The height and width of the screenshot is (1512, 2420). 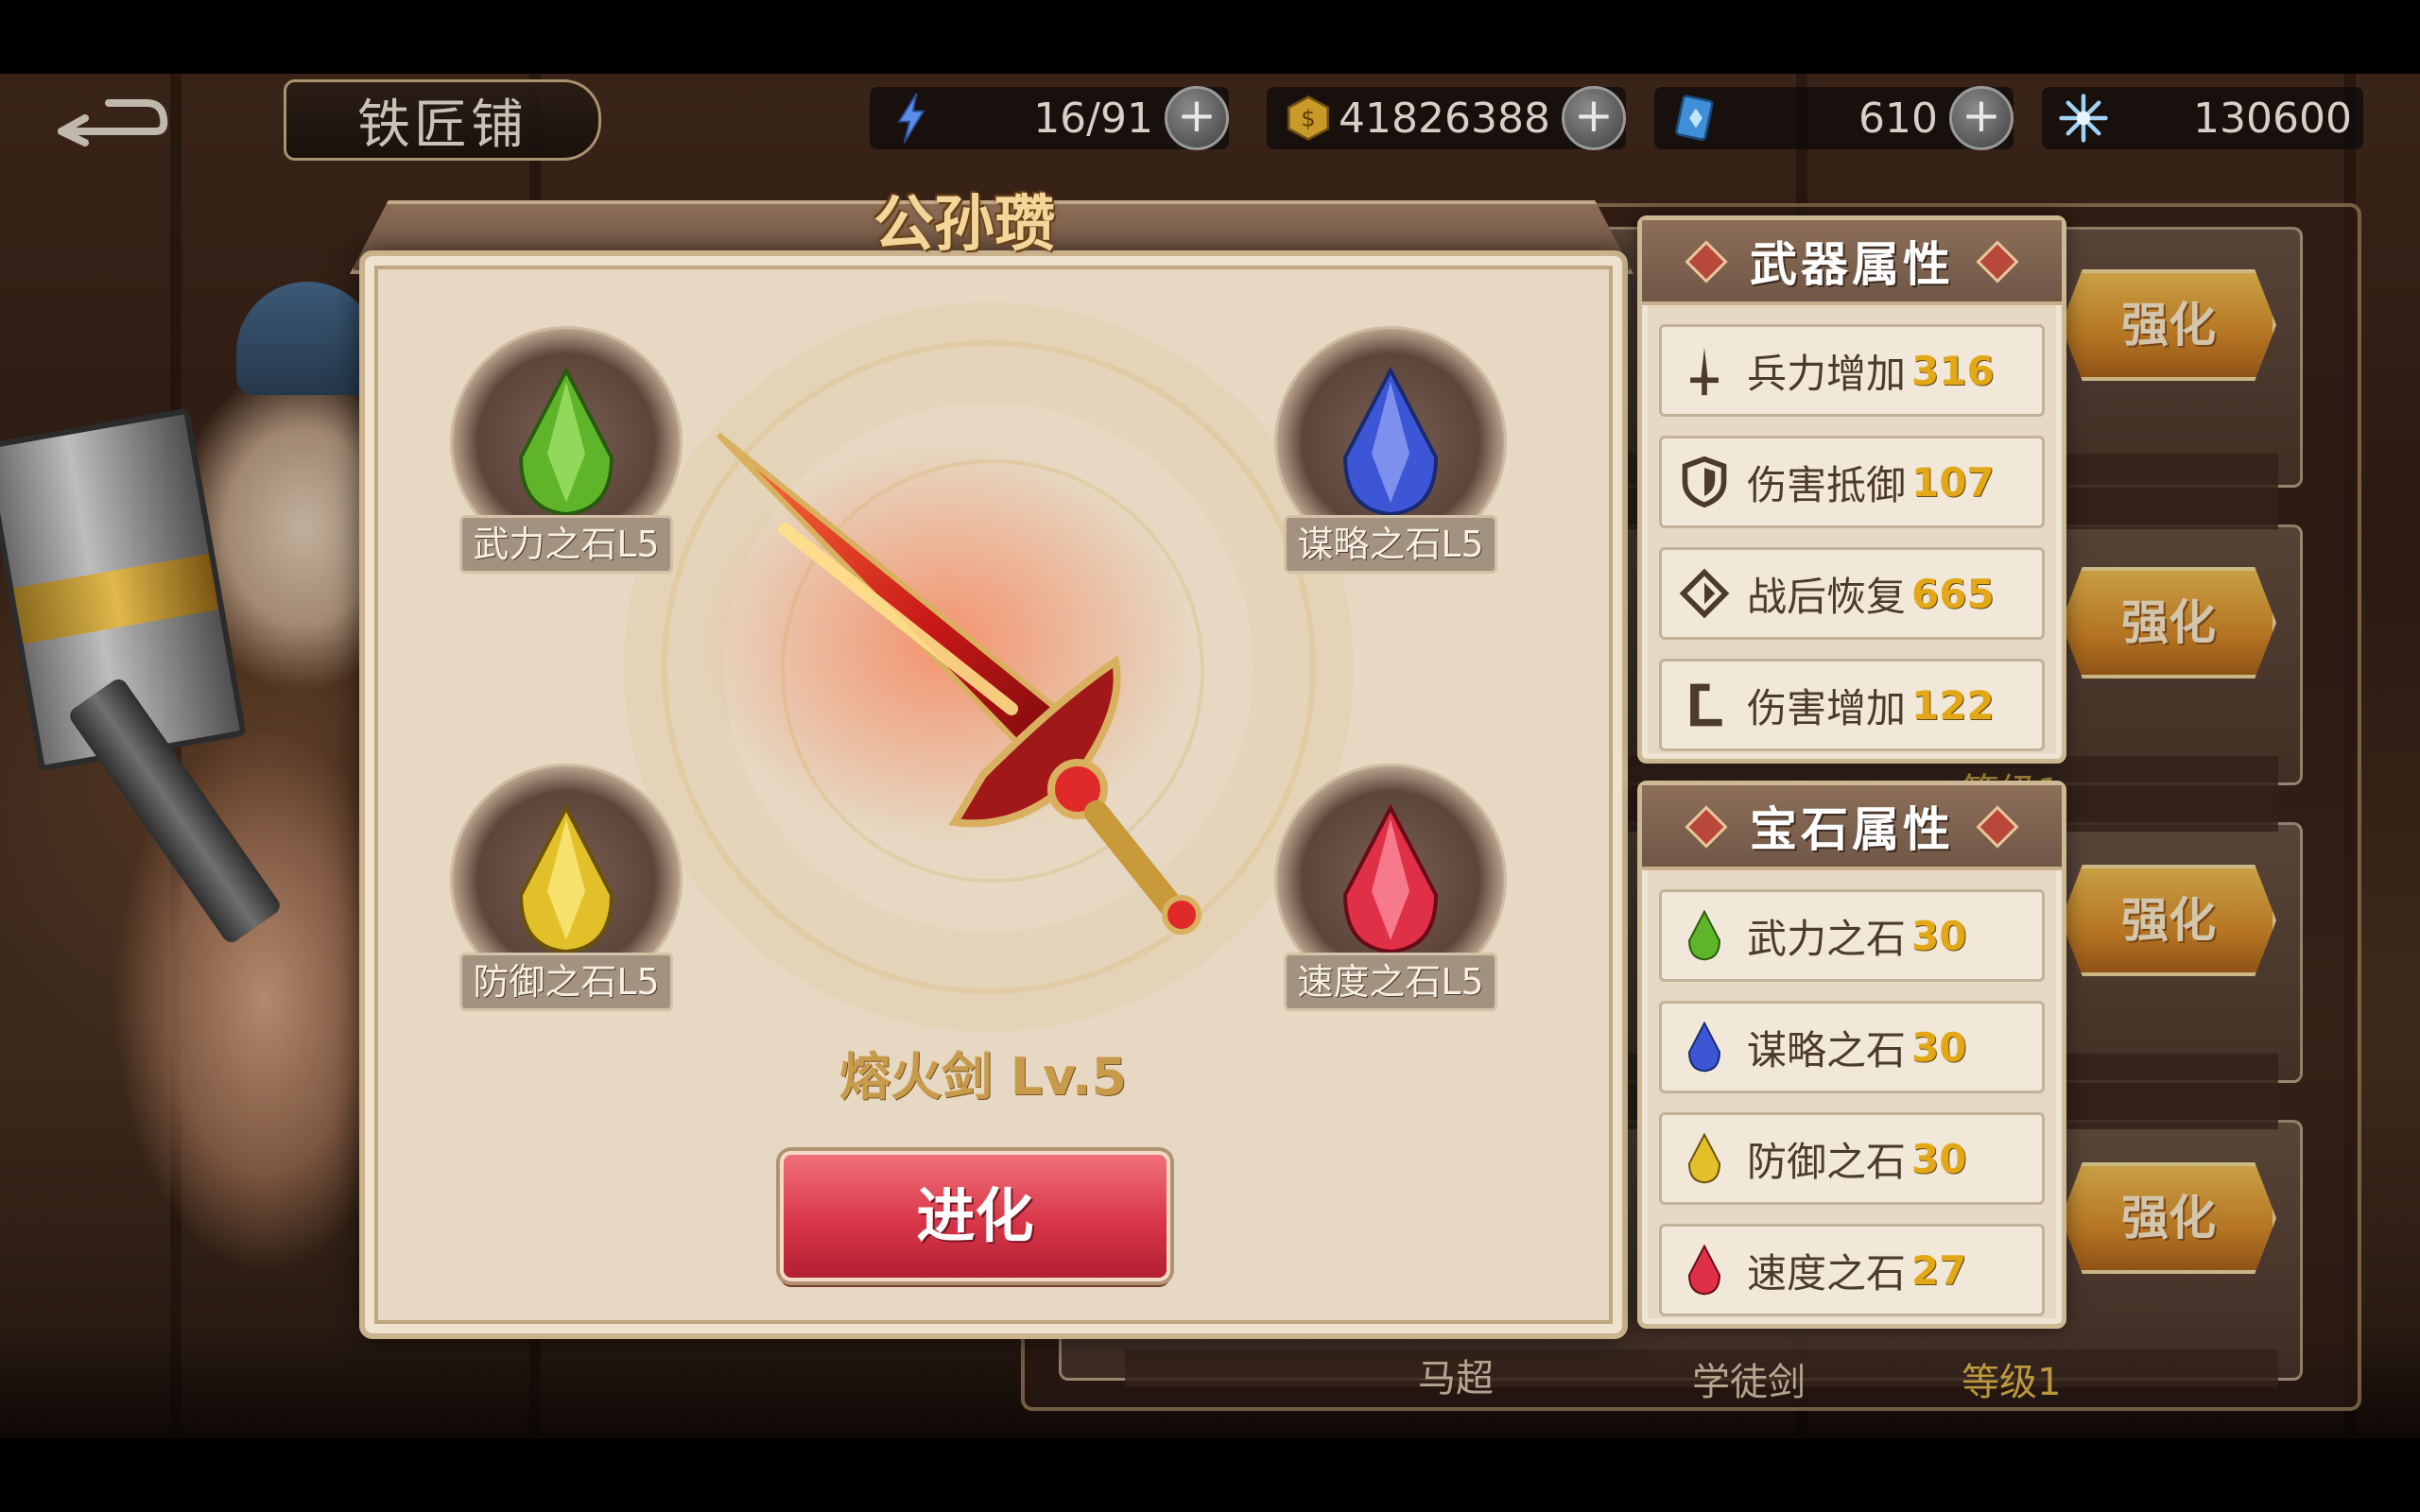 What do you see at coordinates (2012, 1382) in the screenshot?
I see `list-item-level: 等级1` at bounding box center [2012, 1382].